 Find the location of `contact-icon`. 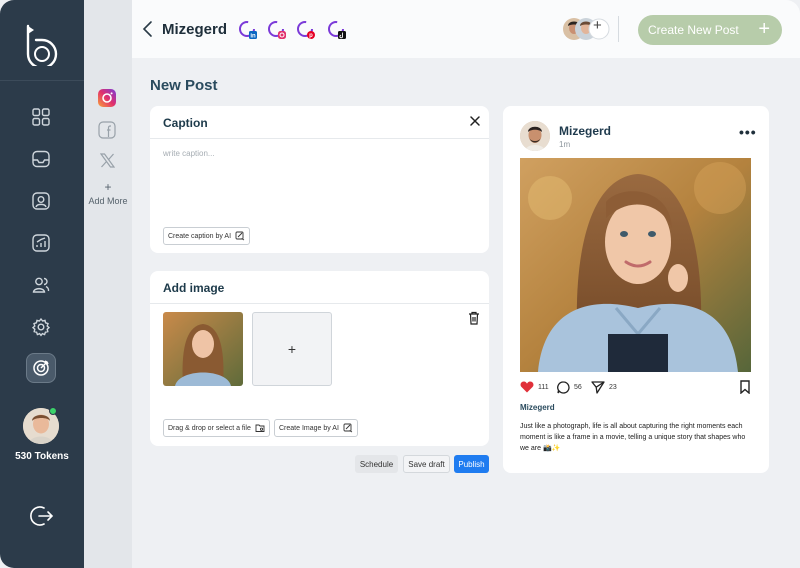

contact-icon is located at coordinates (41, 201).